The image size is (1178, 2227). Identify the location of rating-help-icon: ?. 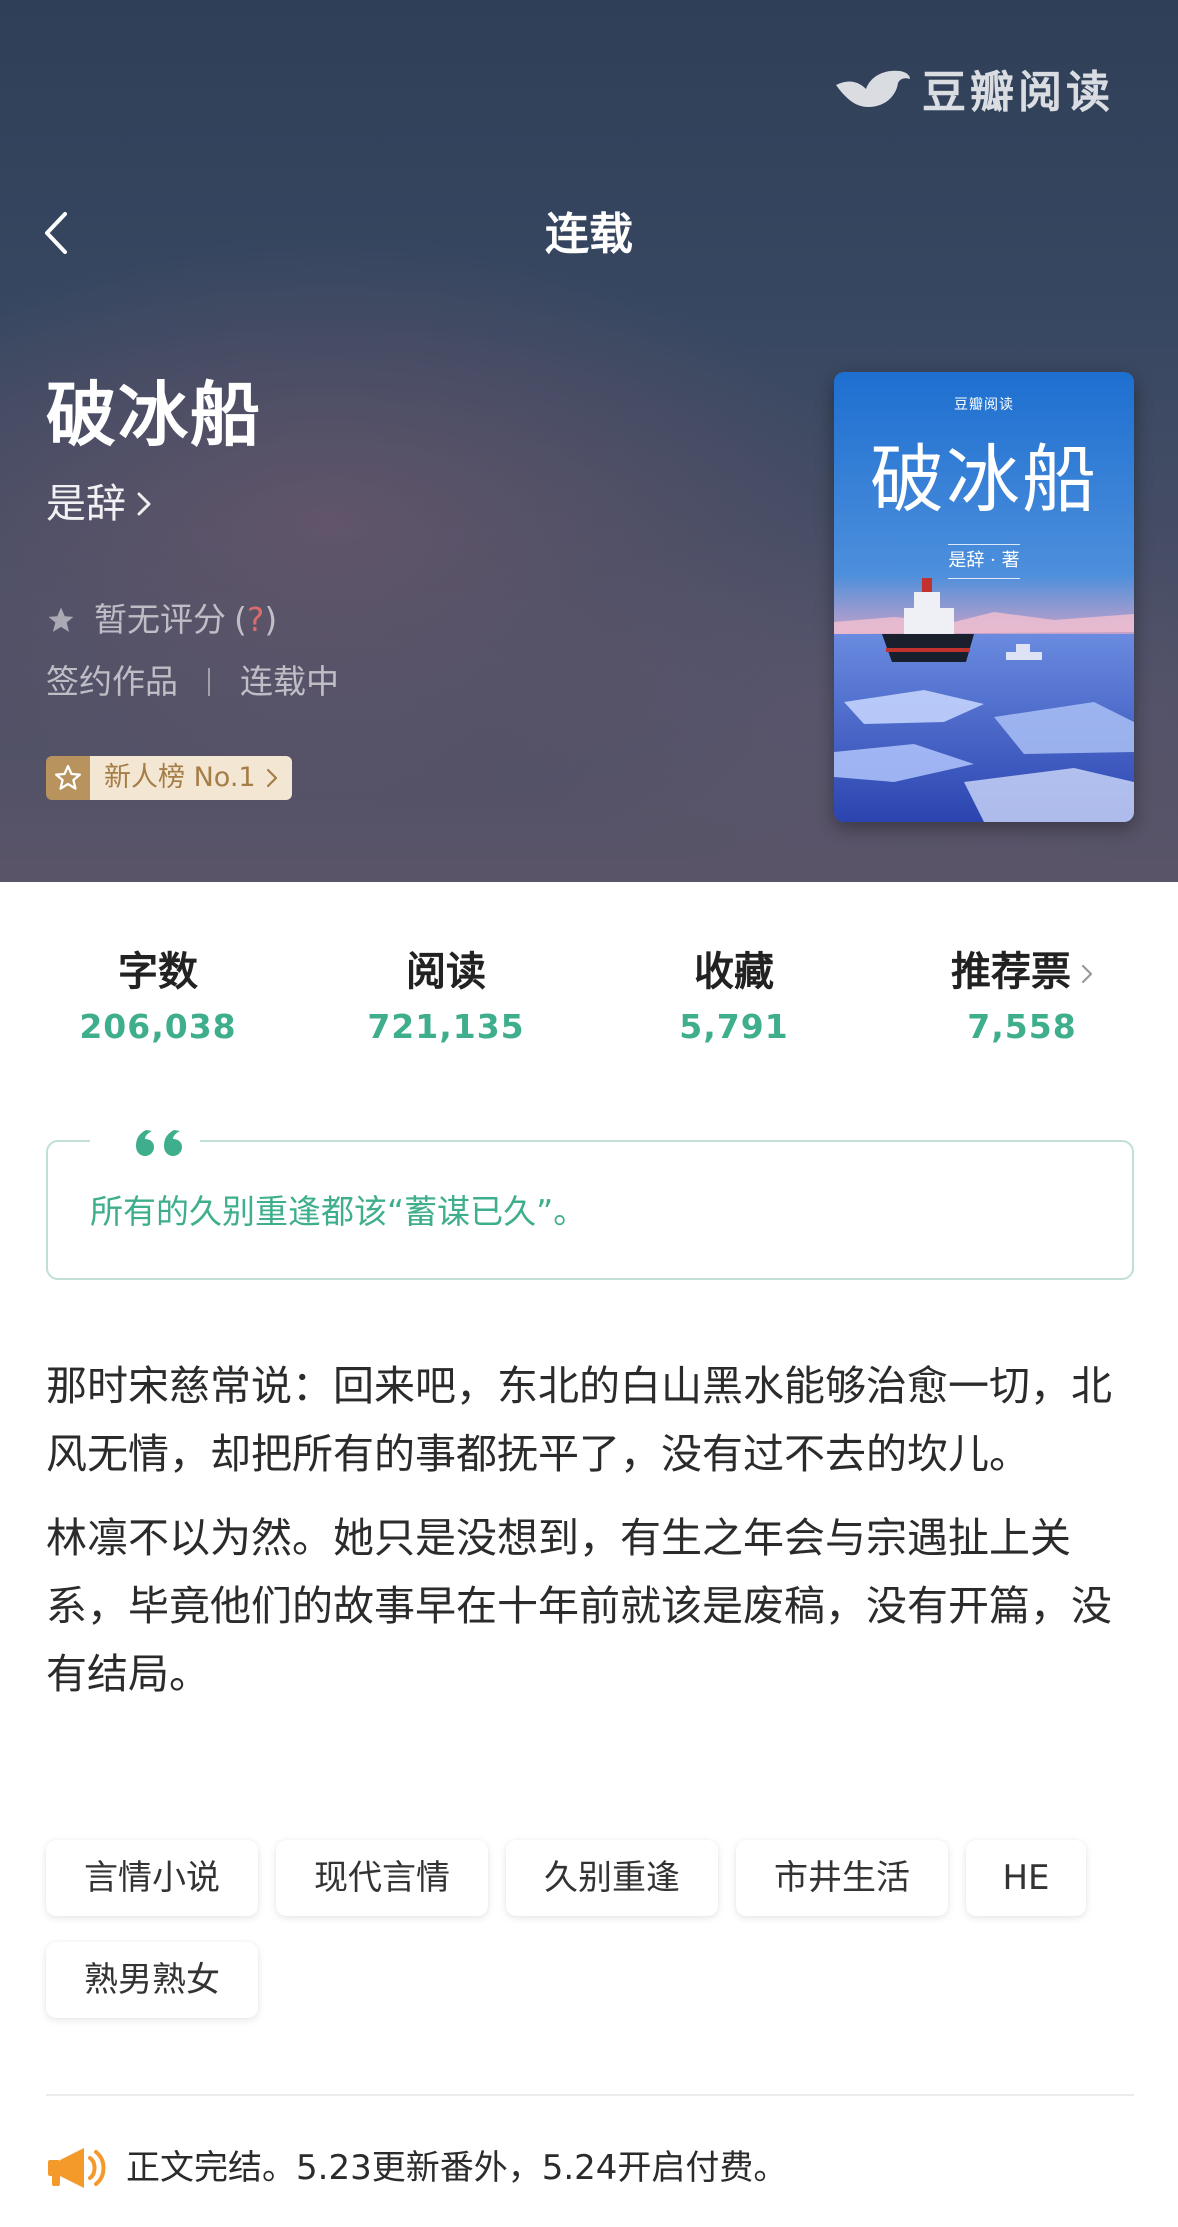
(255, 619).